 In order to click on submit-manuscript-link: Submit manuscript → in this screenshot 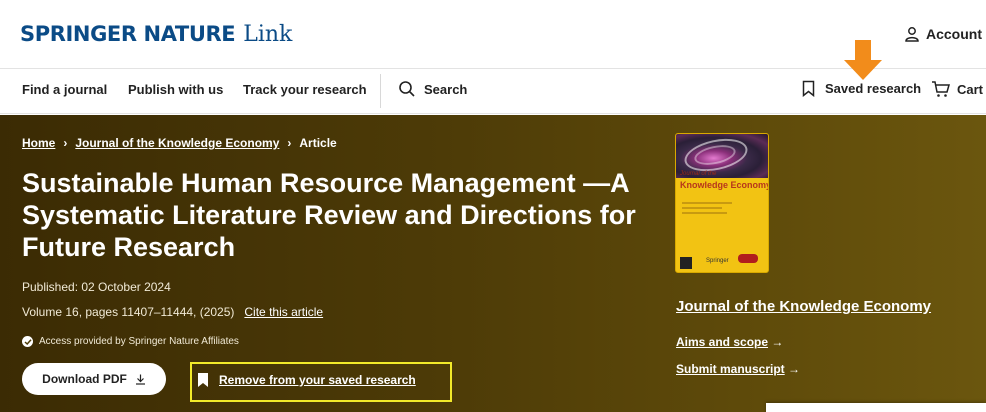, I will do `click(738, 369)`.